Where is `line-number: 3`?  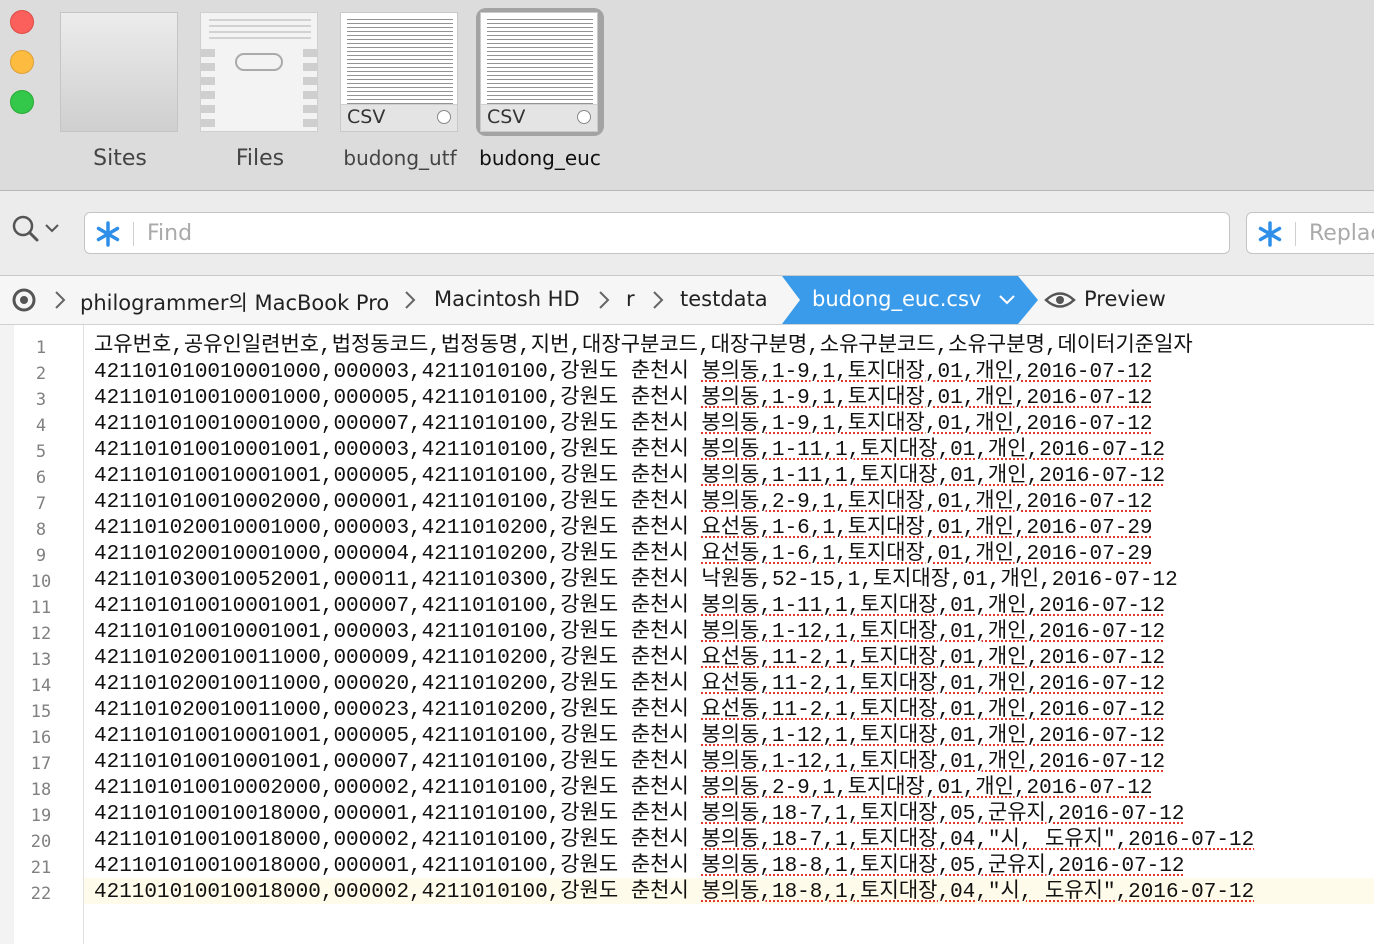
line-number: 3 is located at coordinates (41, 400).